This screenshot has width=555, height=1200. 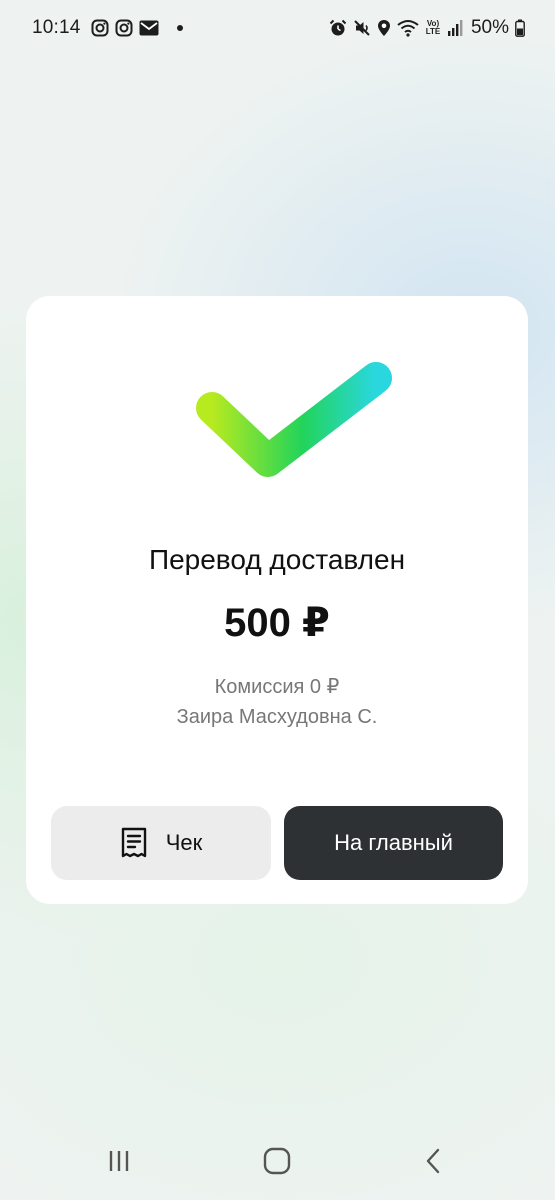 I want to click on receipt-button: Чек, so click(x=161, y=843).